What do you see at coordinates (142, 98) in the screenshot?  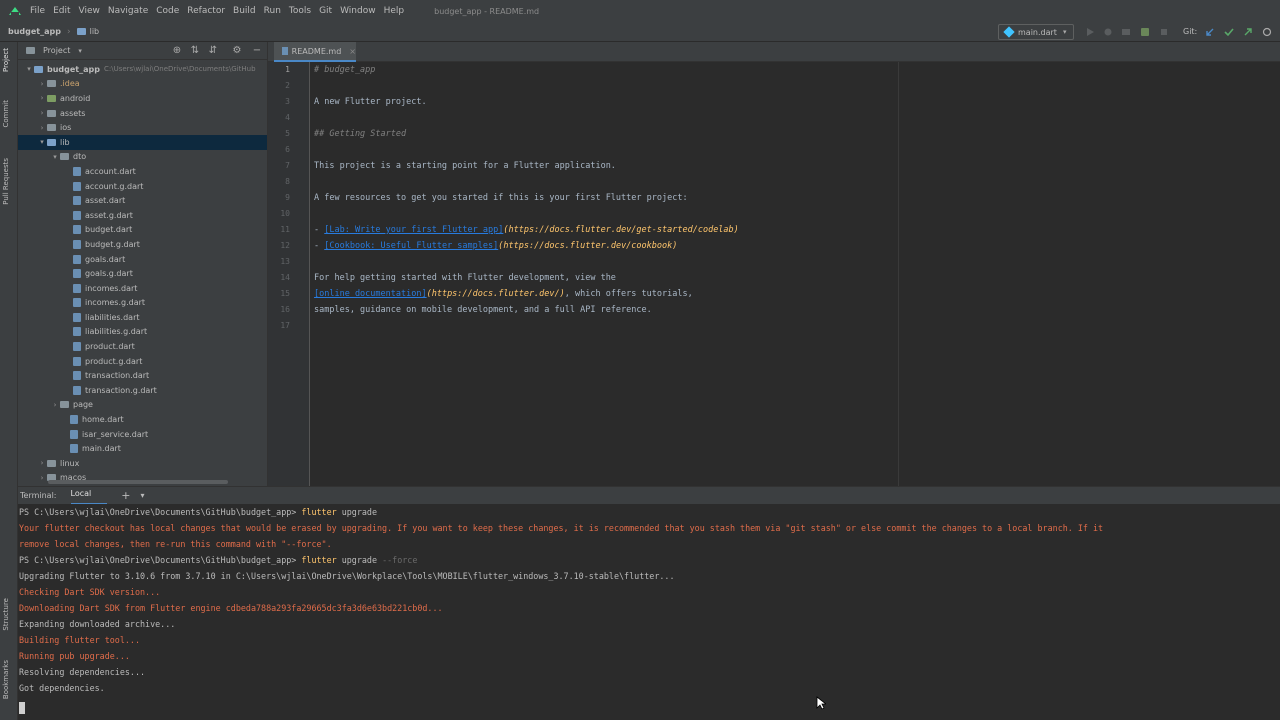 I see `tree-folder-item: › android` at bounding box center [142, 98].